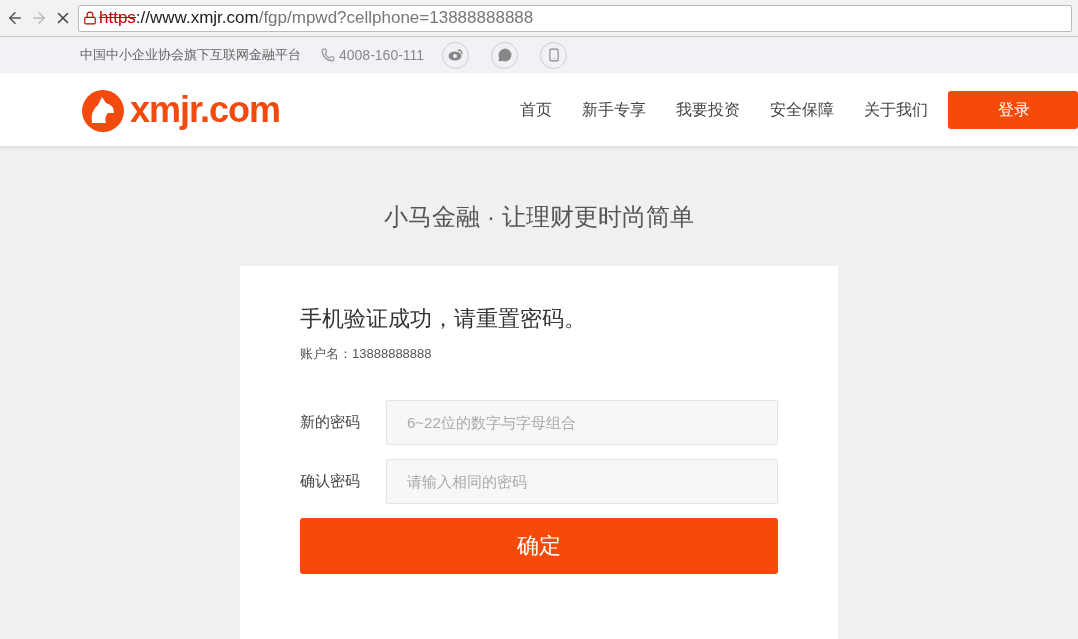  Describe the element at coordinates (205, 109) in the screenshot. I see `logo-text: xmjr.com` at that location.